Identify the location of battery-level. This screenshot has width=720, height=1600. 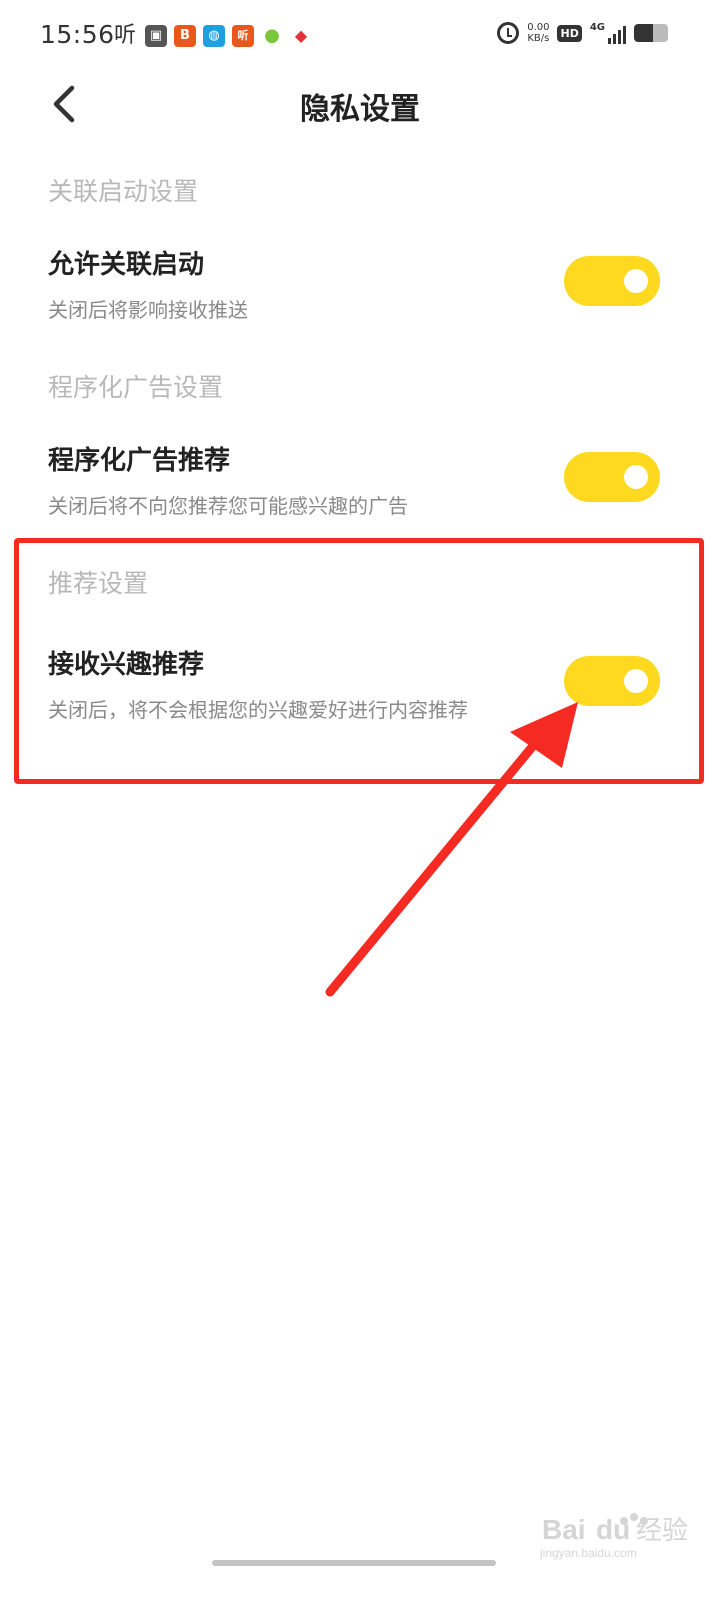
(643, 33).